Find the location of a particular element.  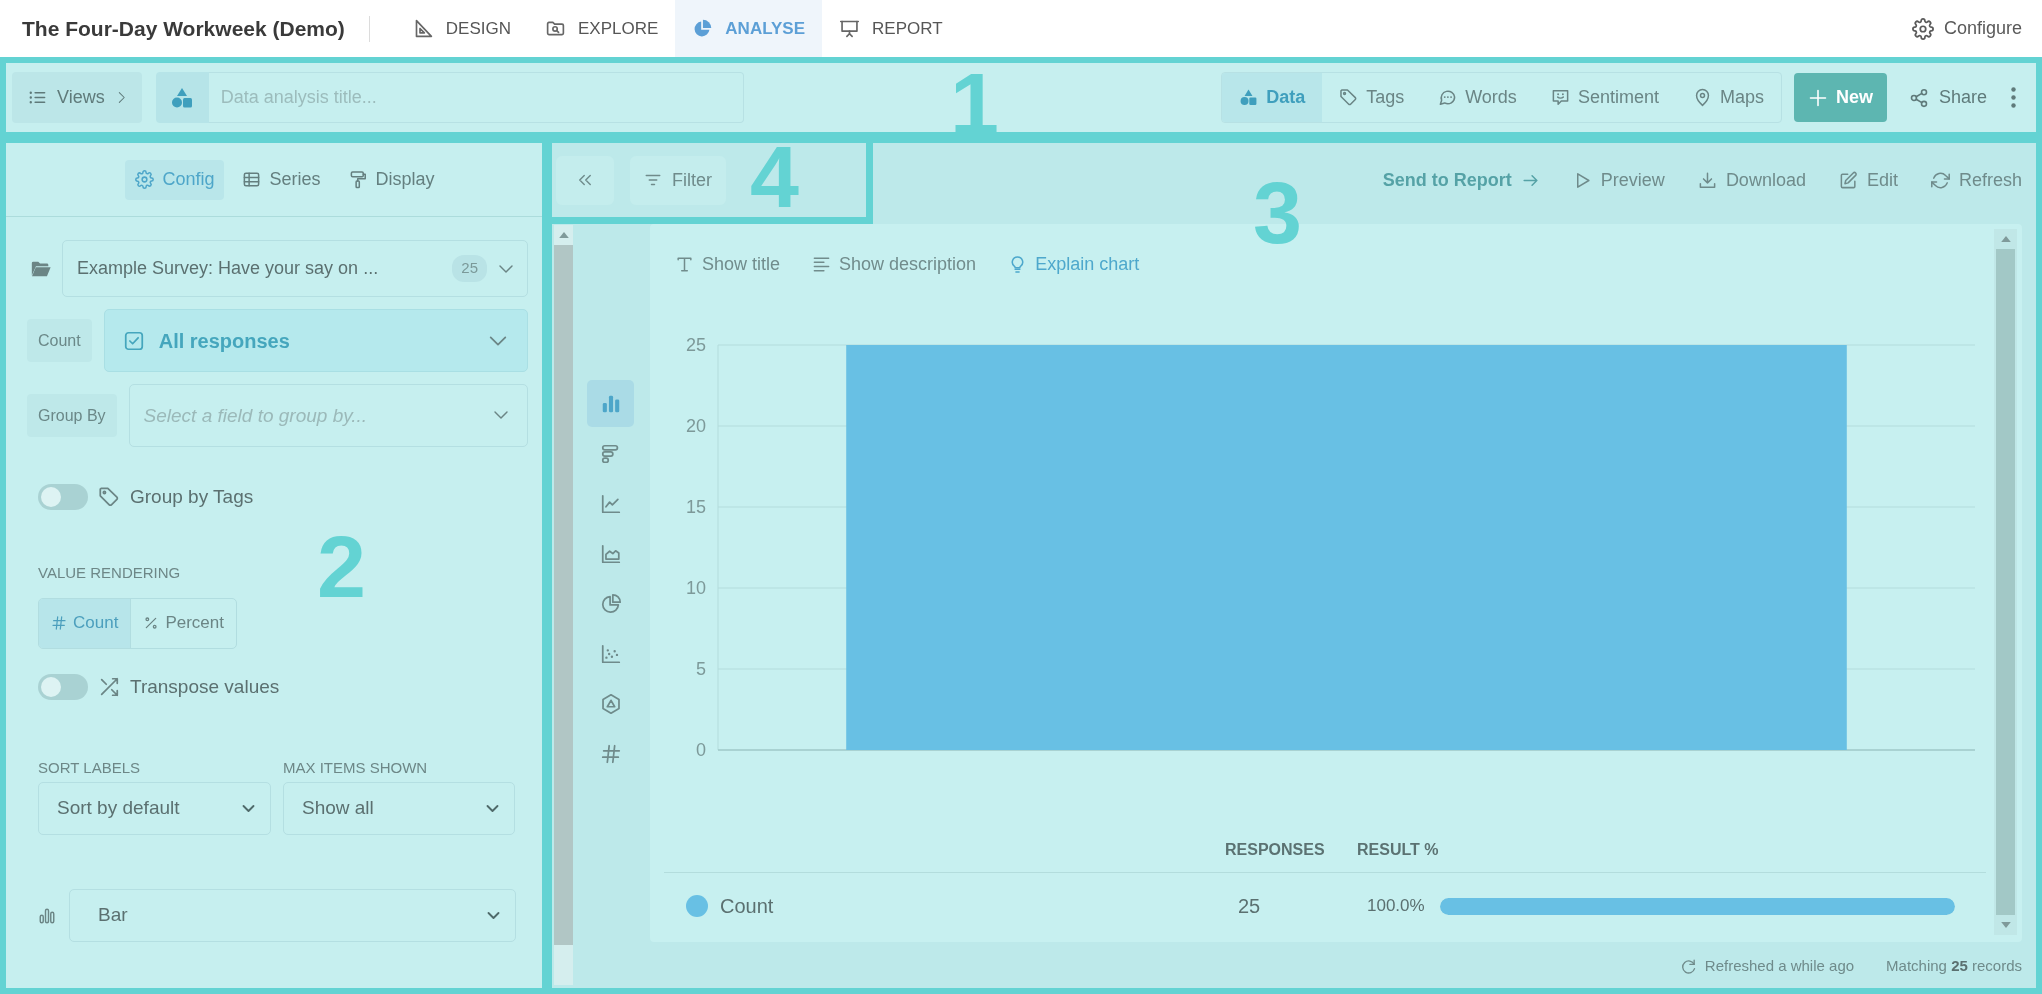

dataset-select: Example Survey: Have your say on ... 25 is located at coordinates (295, 268).